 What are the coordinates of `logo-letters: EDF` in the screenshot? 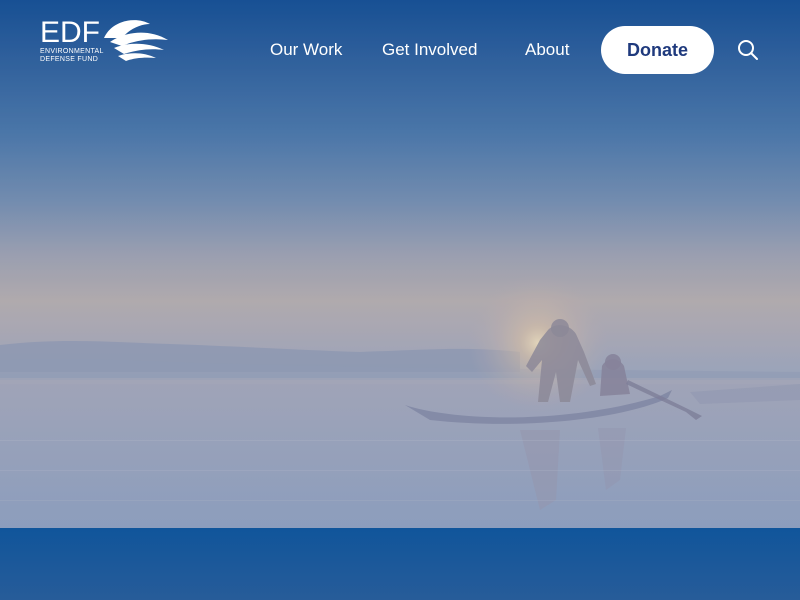 It's located at (70, 32).